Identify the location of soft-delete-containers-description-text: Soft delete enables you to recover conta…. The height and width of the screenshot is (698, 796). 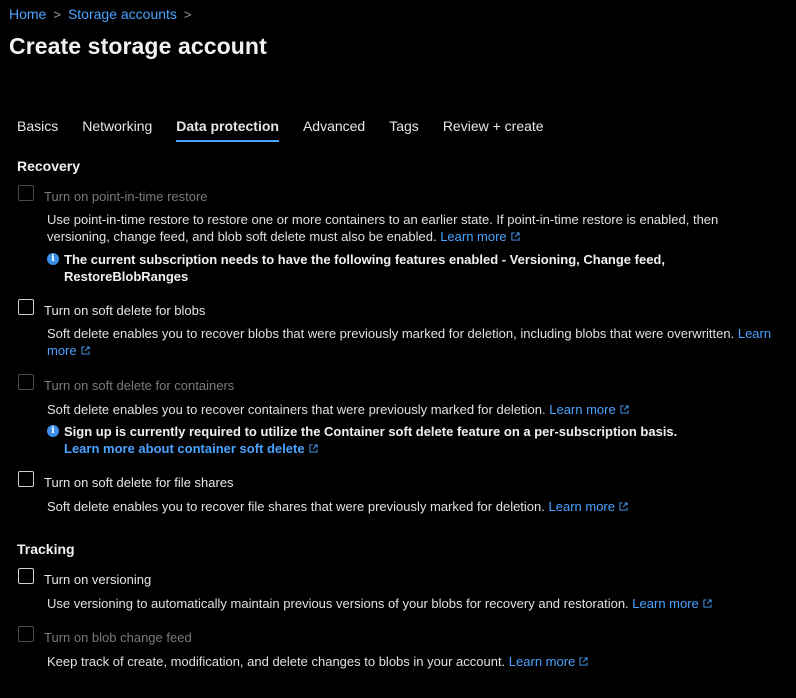
(296, 409).